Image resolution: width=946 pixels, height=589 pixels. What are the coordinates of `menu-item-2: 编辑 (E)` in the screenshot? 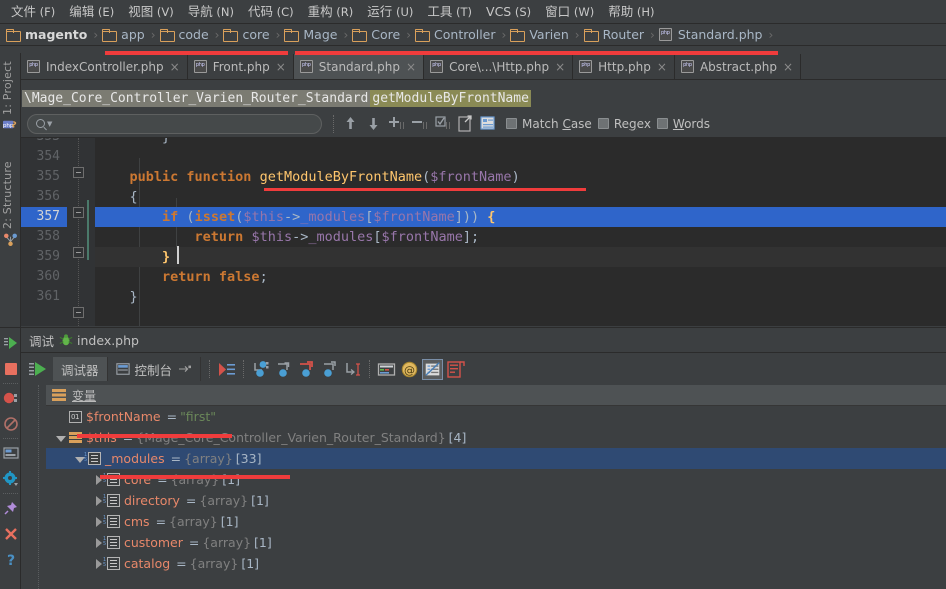 It's located at (91, 12).